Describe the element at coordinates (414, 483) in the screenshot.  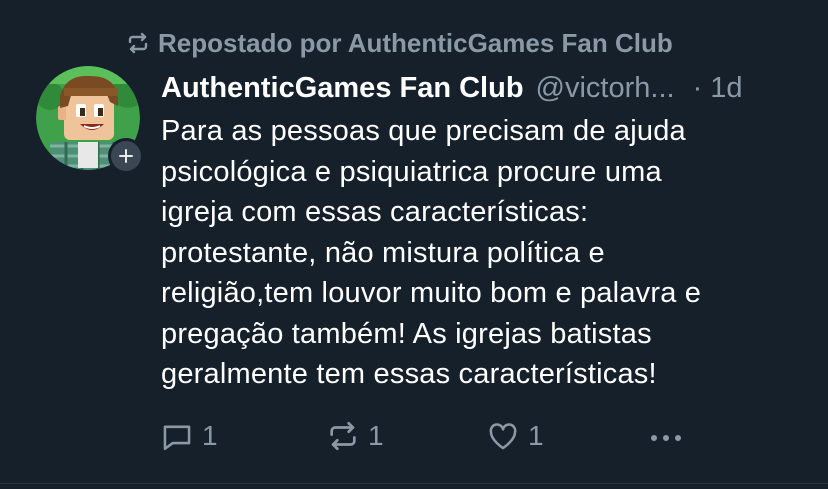
I see `tweet-divider` at that location.